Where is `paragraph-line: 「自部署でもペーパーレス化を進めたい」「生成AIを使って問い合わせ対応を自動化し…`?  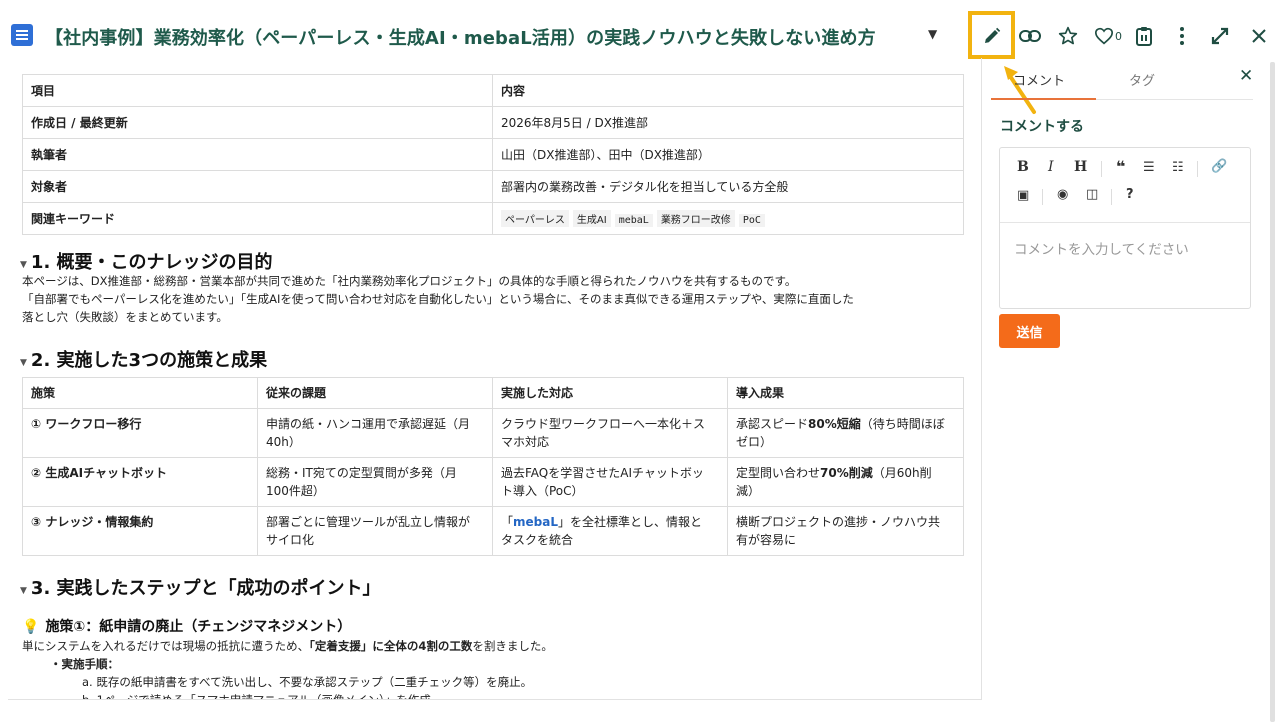 paragraph-line: 「自部署でもペーパーレス化を進めたい」「生成AIを使って問い合わせ対応を自動化し… is located at coordinates (438, 299).